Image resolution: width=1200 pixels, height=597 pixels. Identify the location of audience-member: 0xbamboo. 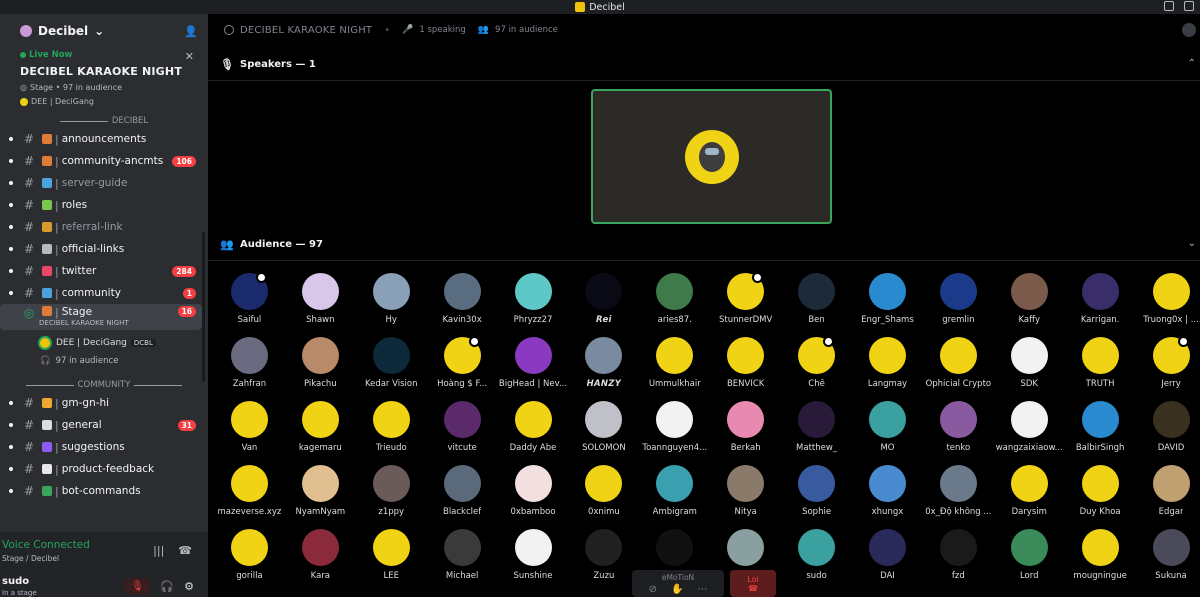
(533, 497).